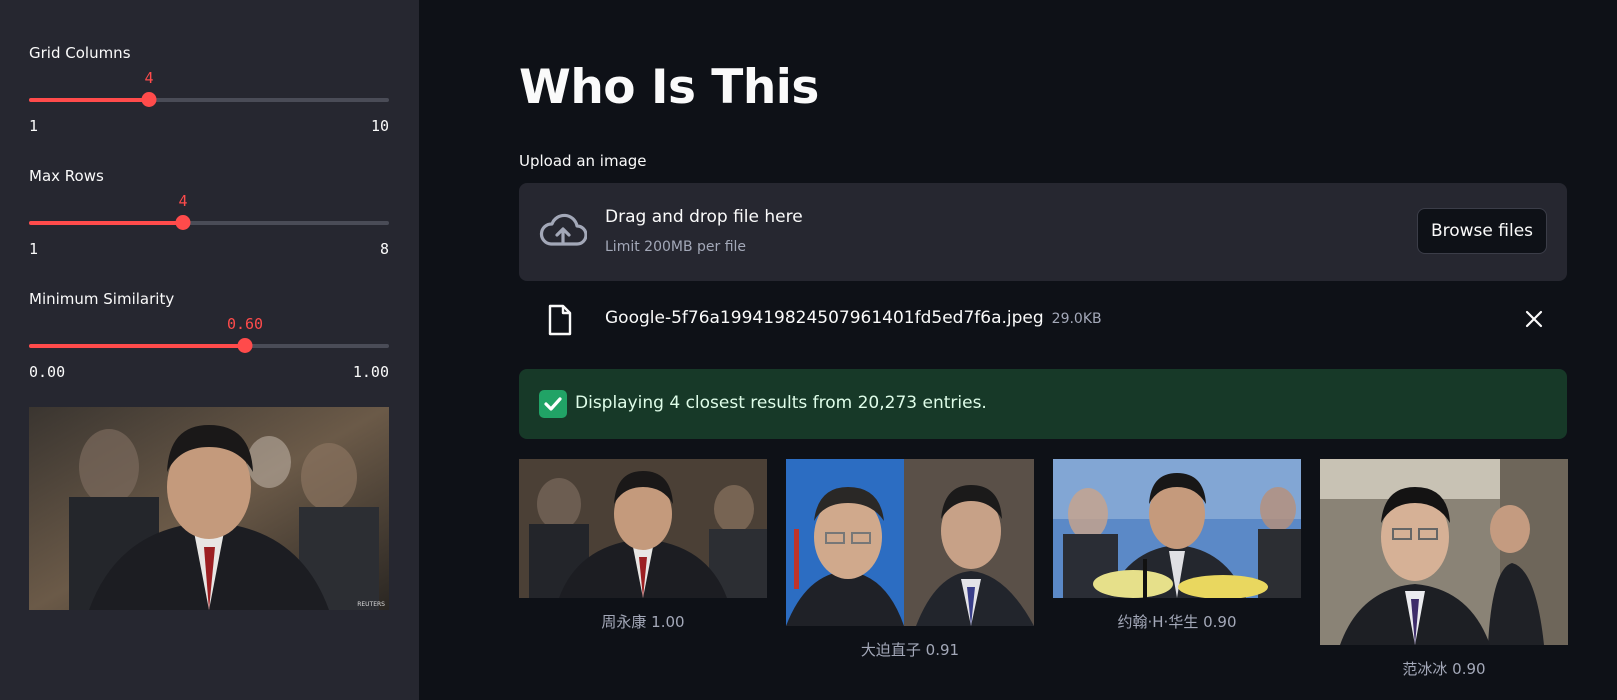 The image size is (1617, 700). I want to click on result-caption: 范冰冰 0.90, so click(1444, 669).